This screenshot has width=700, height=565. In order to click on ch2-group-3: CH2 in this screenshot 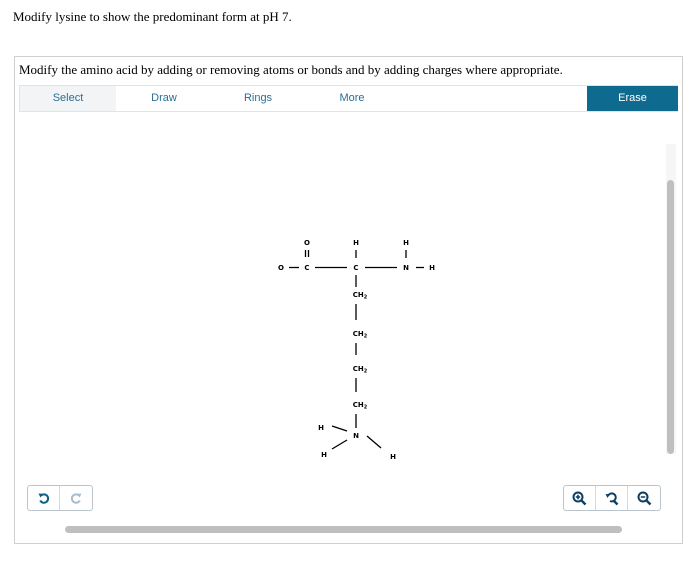, I will do `click(360, 370)`.